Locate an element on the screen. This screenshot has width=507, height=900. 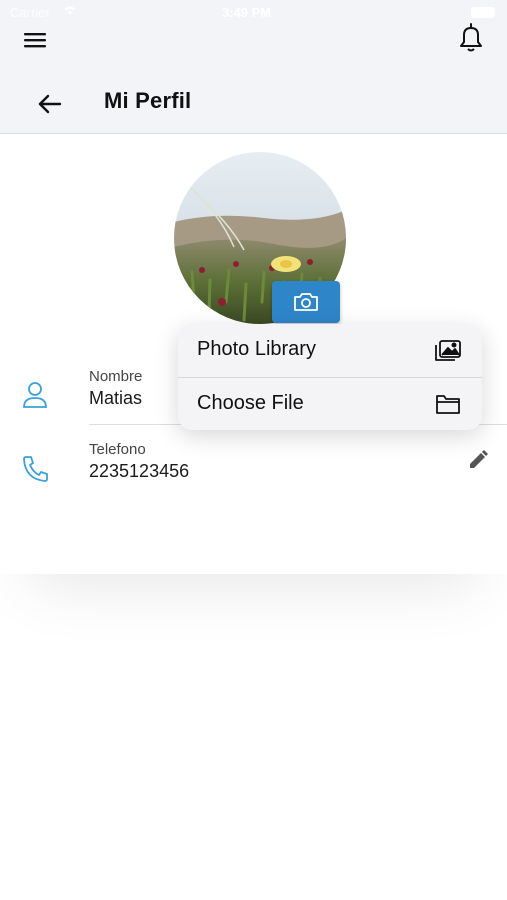
edit-phone-button is located at coordinates (478, 460).